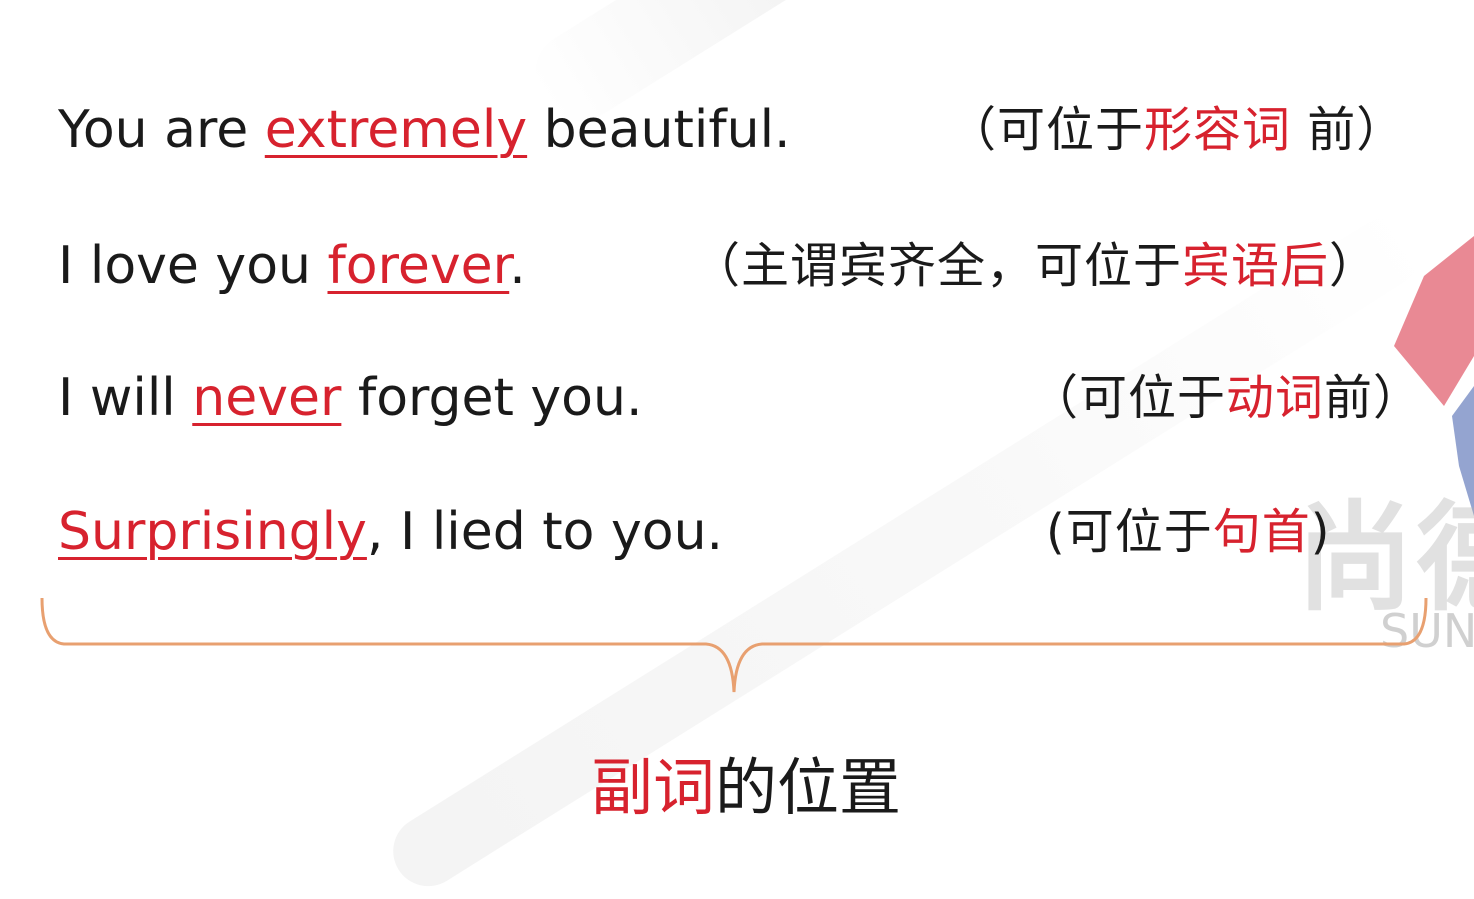  What do you see at coordinates (659, 130) in the screenshot?
I see `sentence-text: beautiful.` at bounding box center [659, 130].